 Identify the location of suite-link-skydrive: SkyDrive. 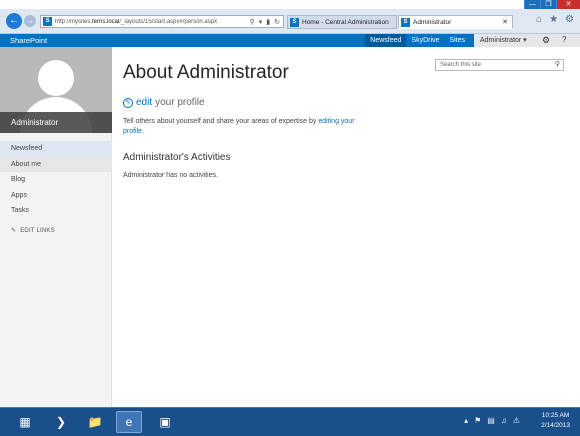
(425, 40).